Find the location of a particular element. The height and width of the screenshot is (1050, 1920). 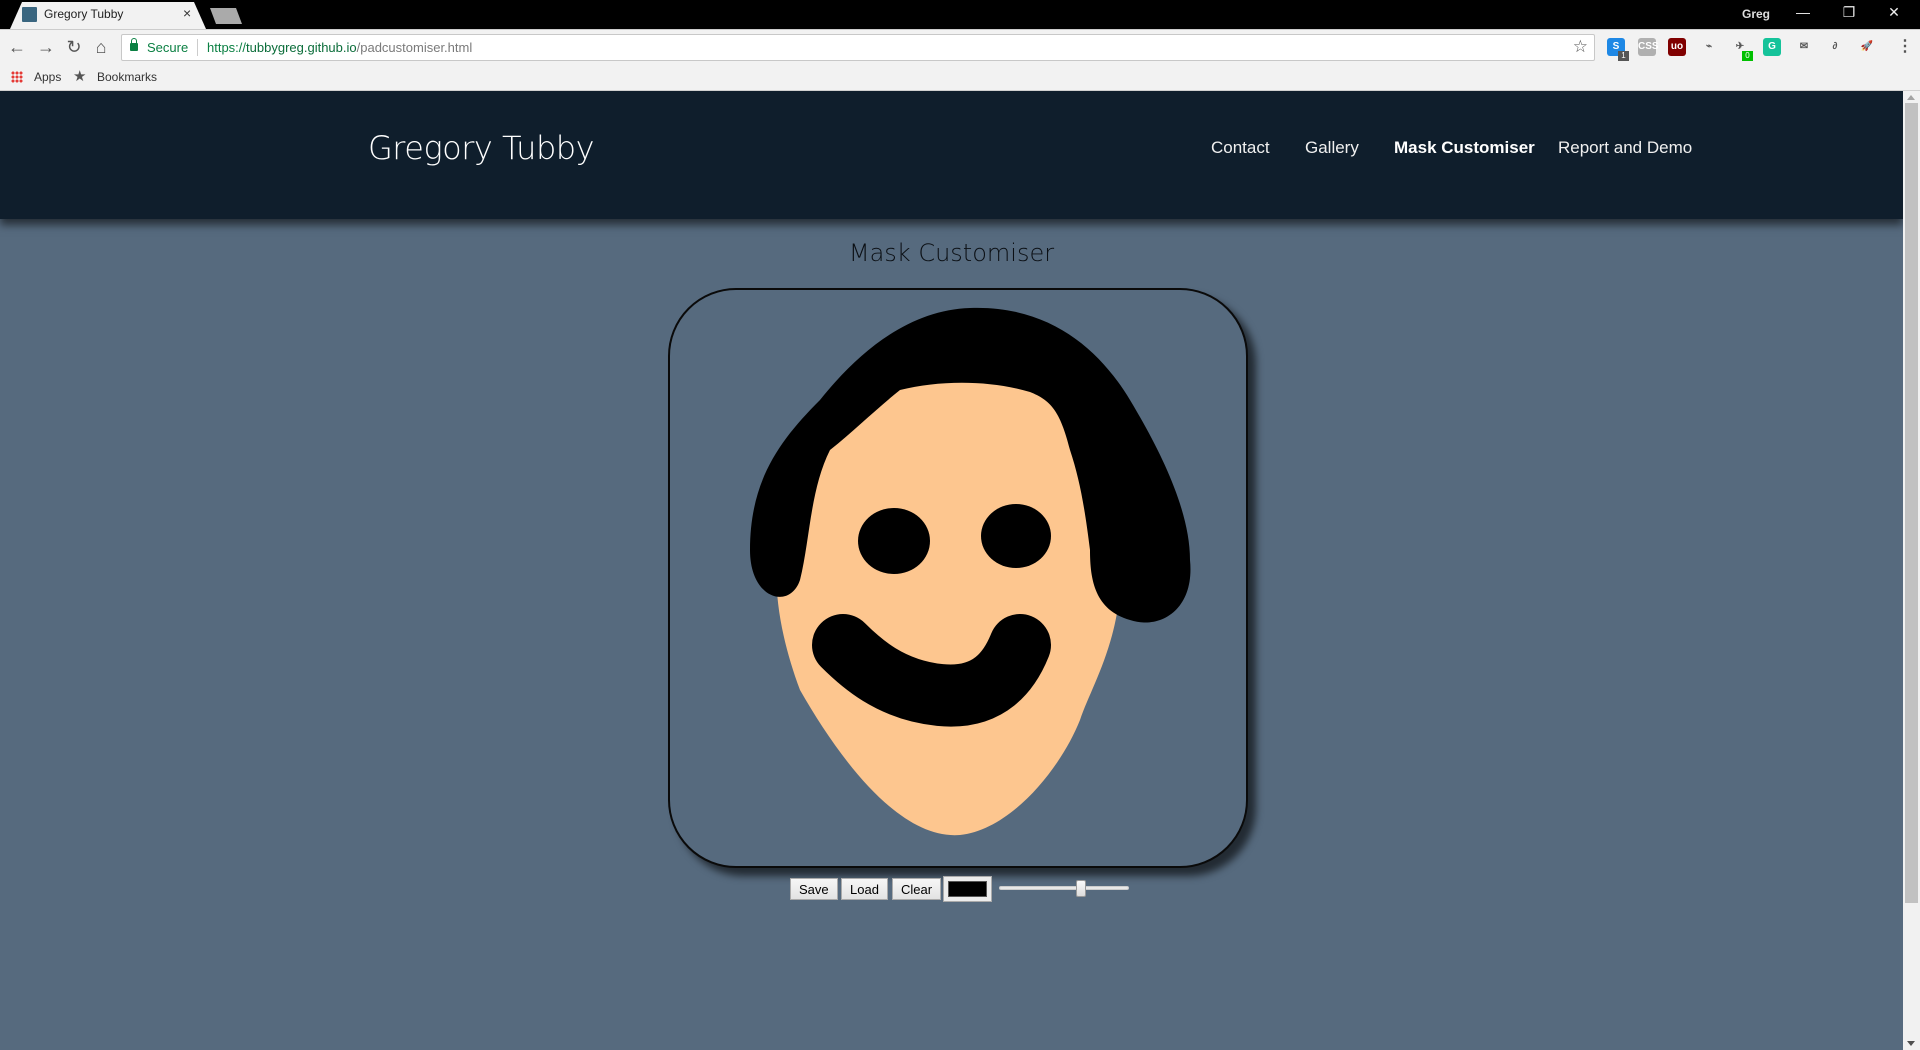

favicon-icon is located at coordinates (29, 14).